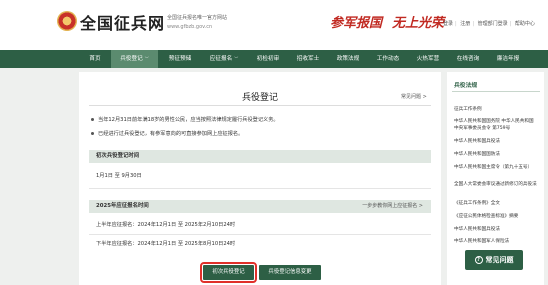 The width and height of the screenshot is (548, 285). I want to click on slogan-calligraphy-1: 参军报国, so click(356, 23).